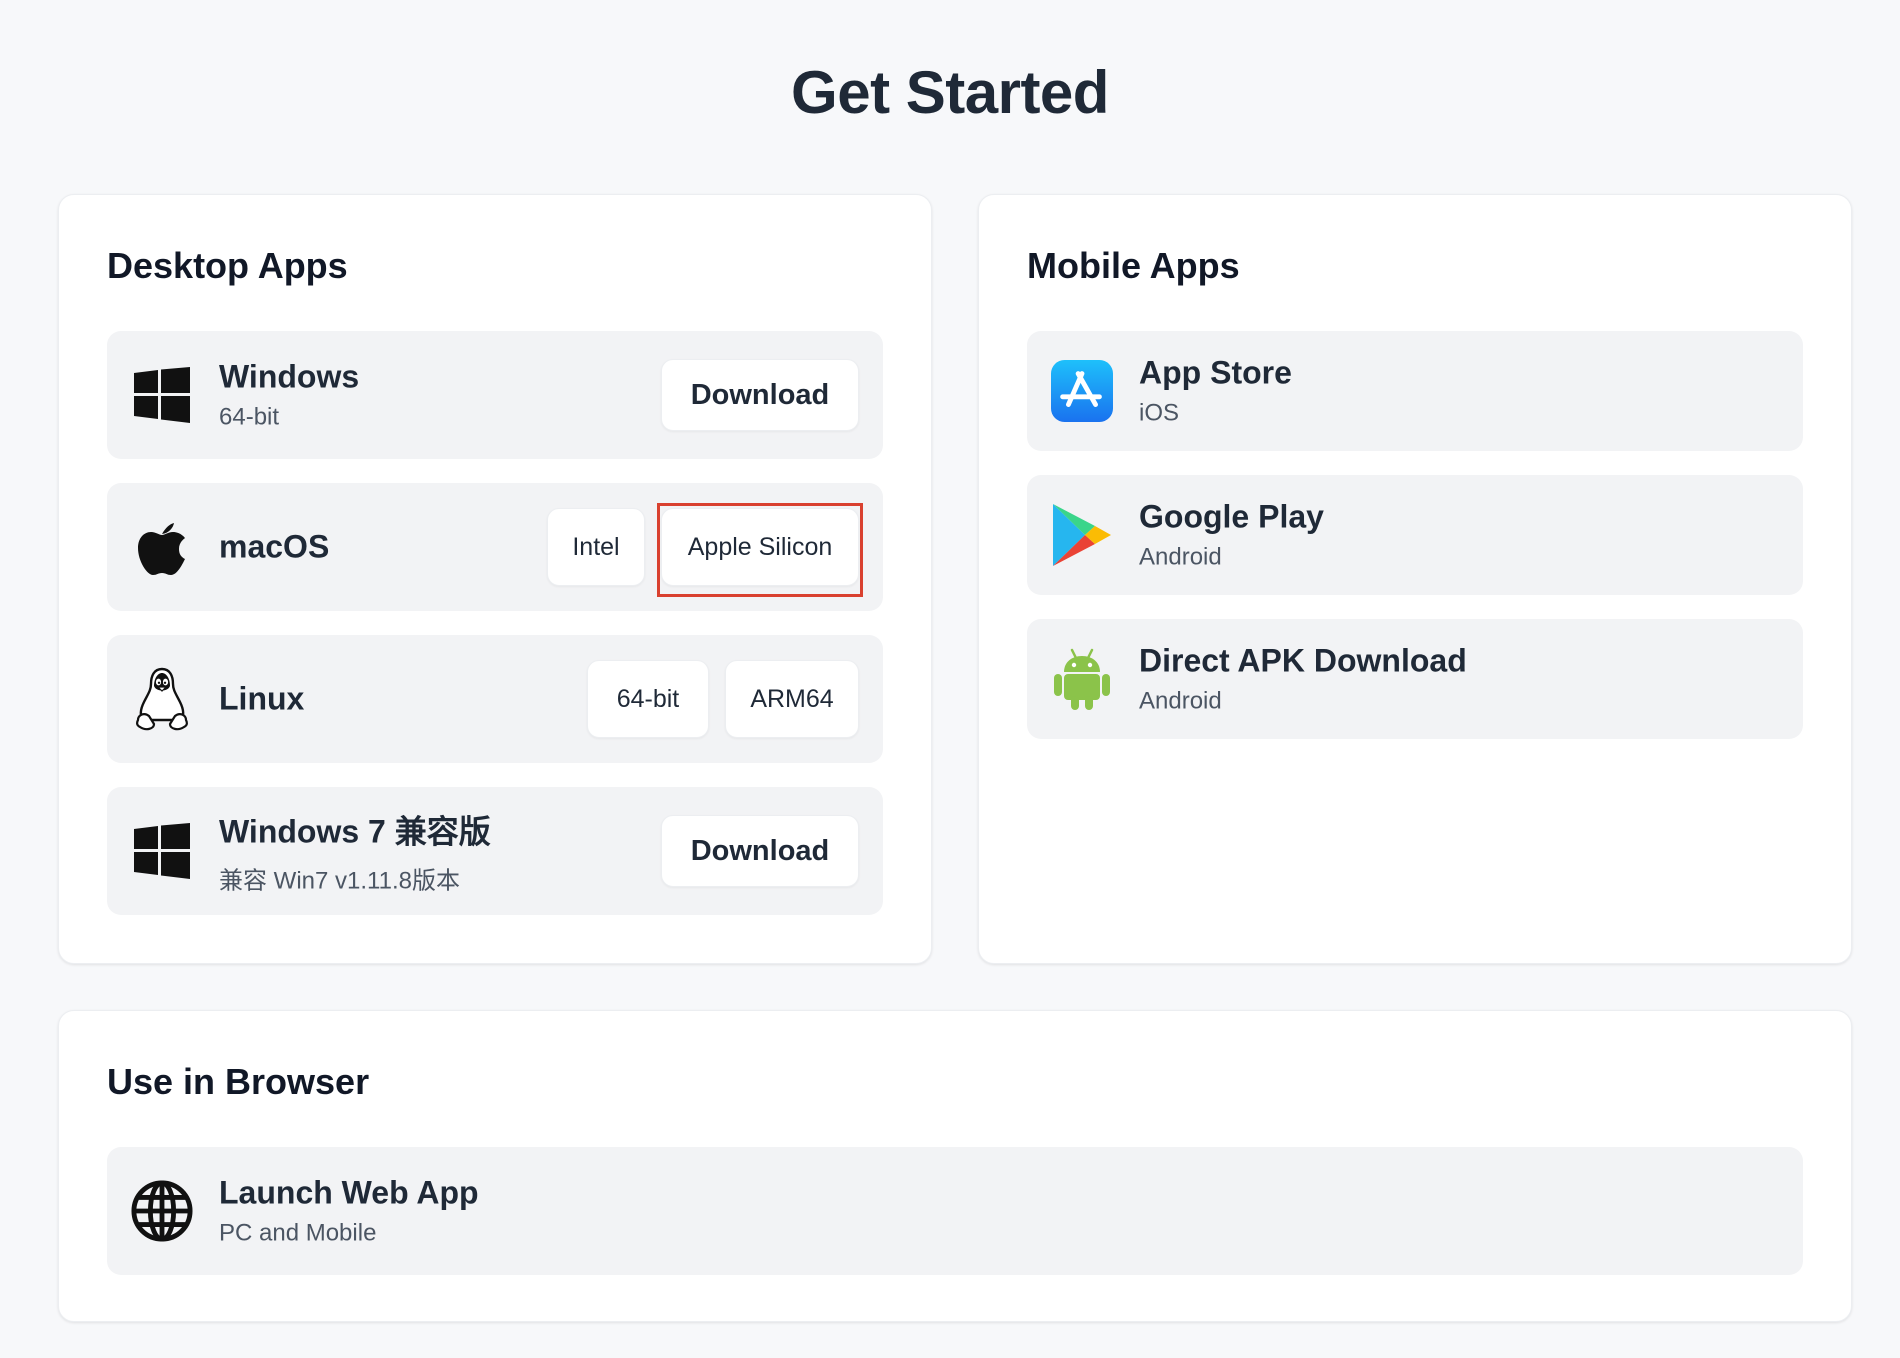 The image size is (1900, 1358). I want to click on windows7-sub: 兼容 Win7 v1.11.8版本, so click(339, 881).